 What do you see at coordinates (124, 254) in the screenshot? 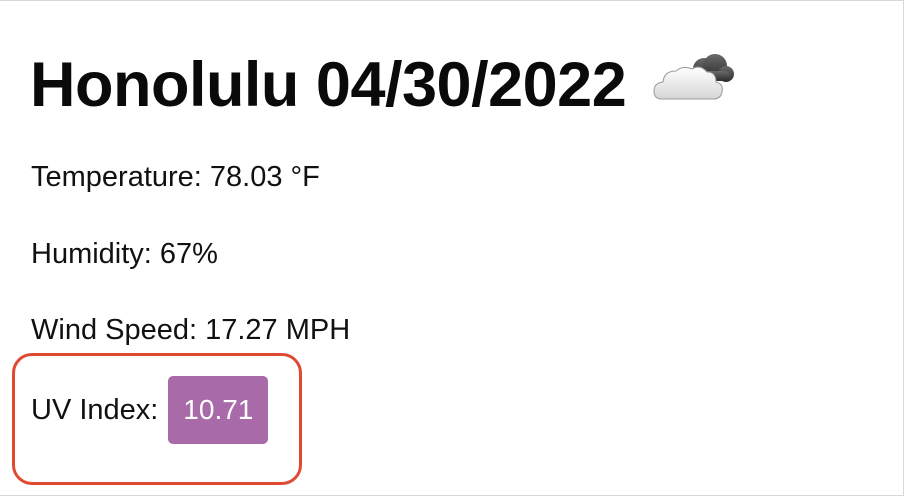
I see `humidity-text: Humidity: 67%` at bounding box center [124, 254].